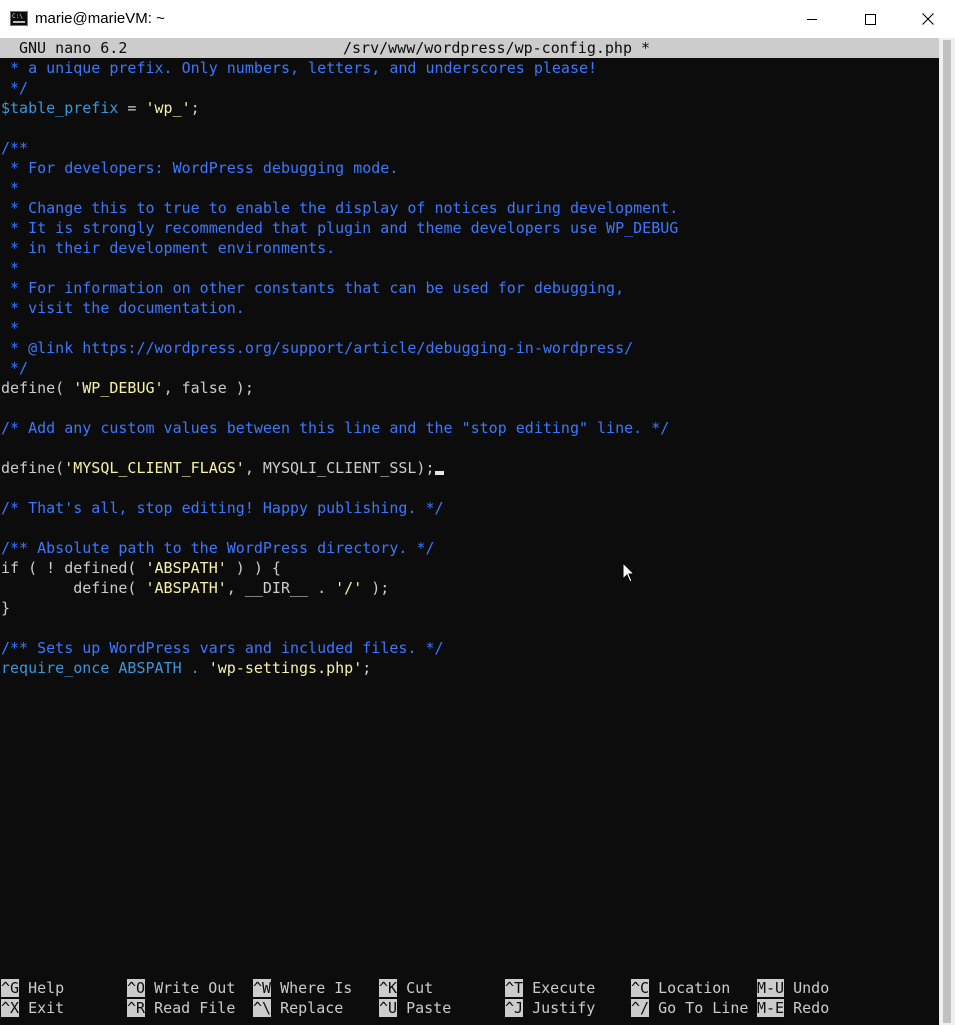  Describe the element at coordinates (105, 668) in the screenshot. I see `code-token: require_once ABSPATH .` at that location.